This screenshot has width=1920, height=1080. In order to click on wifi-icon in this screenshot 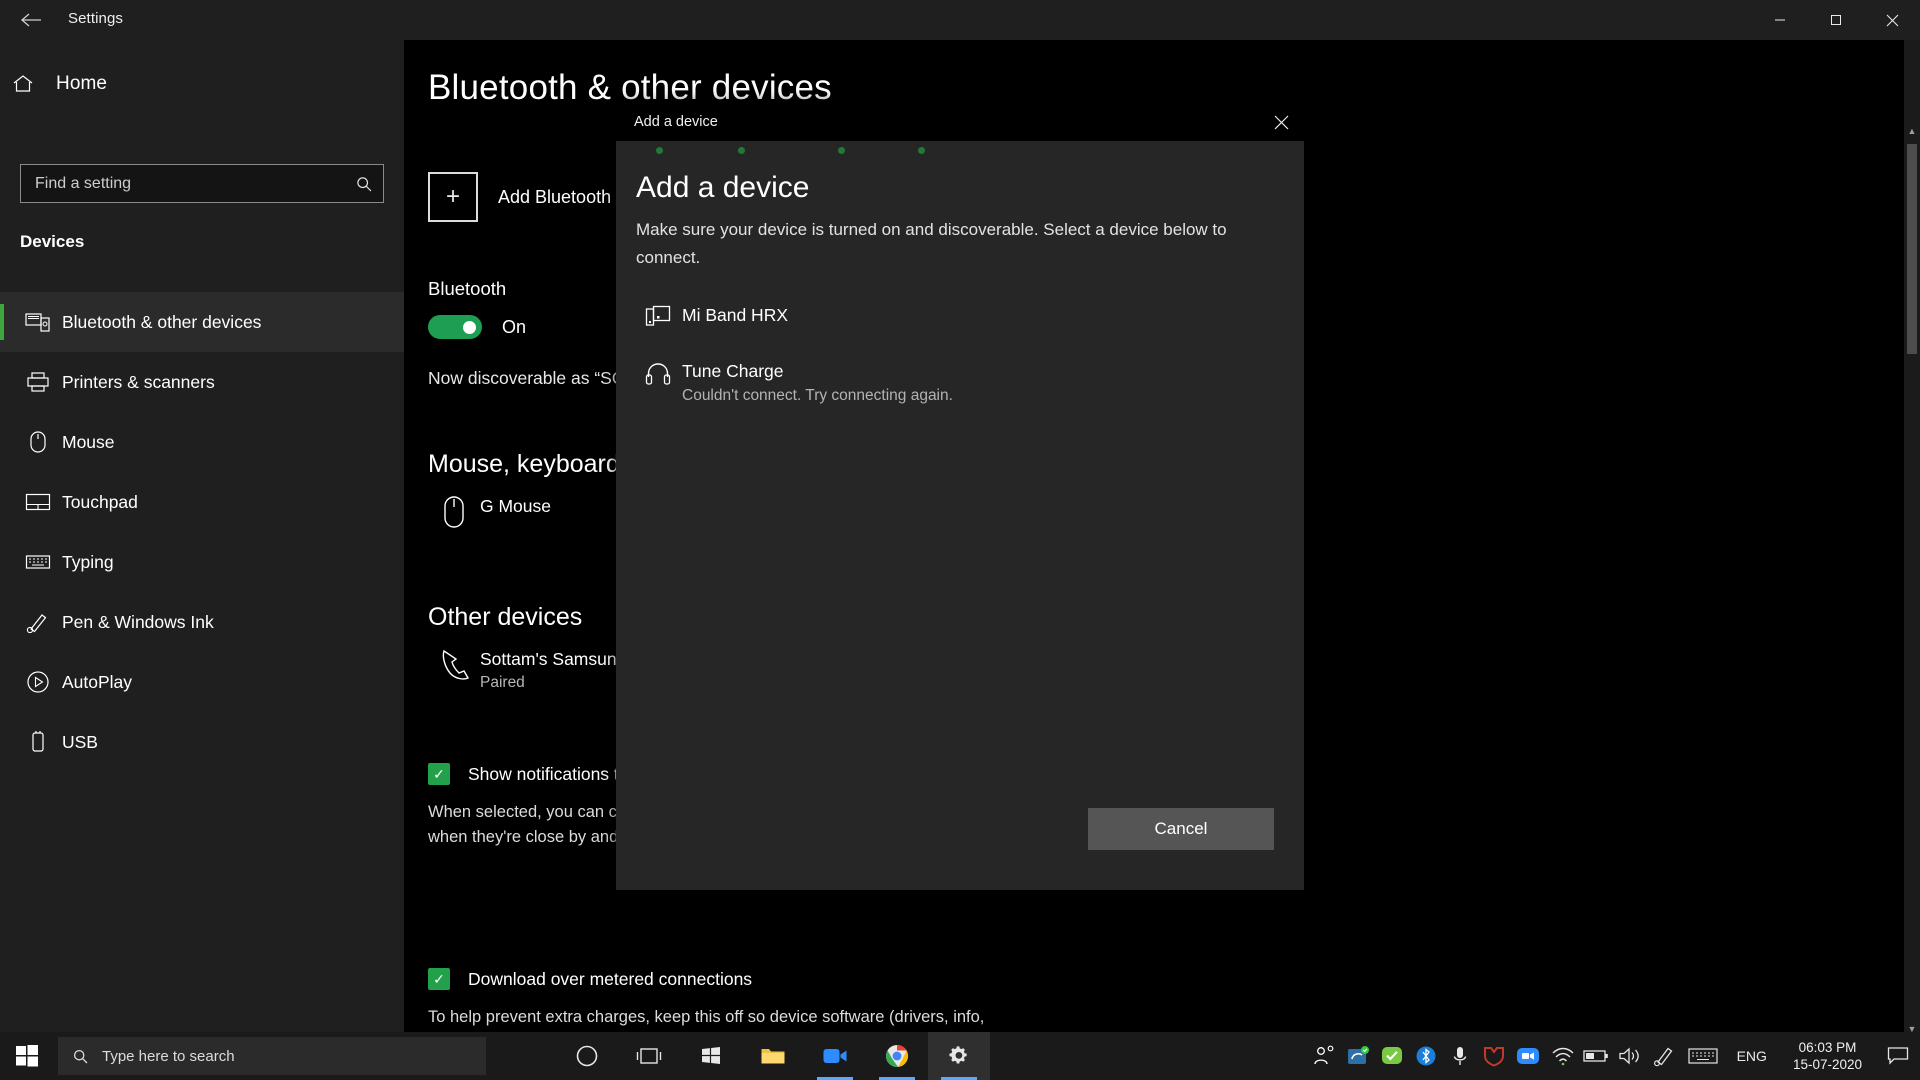, I will do `click(1562, 1056)`.